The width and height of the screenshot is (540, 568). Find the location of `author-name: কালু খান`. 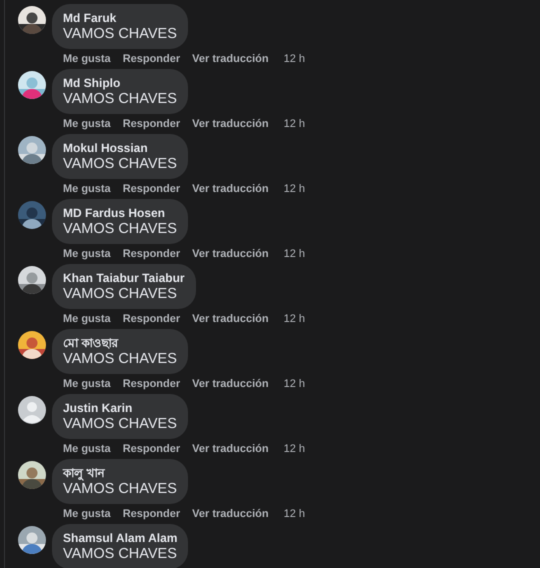

author-name: কালু খান is located at coordinates (120, 473).